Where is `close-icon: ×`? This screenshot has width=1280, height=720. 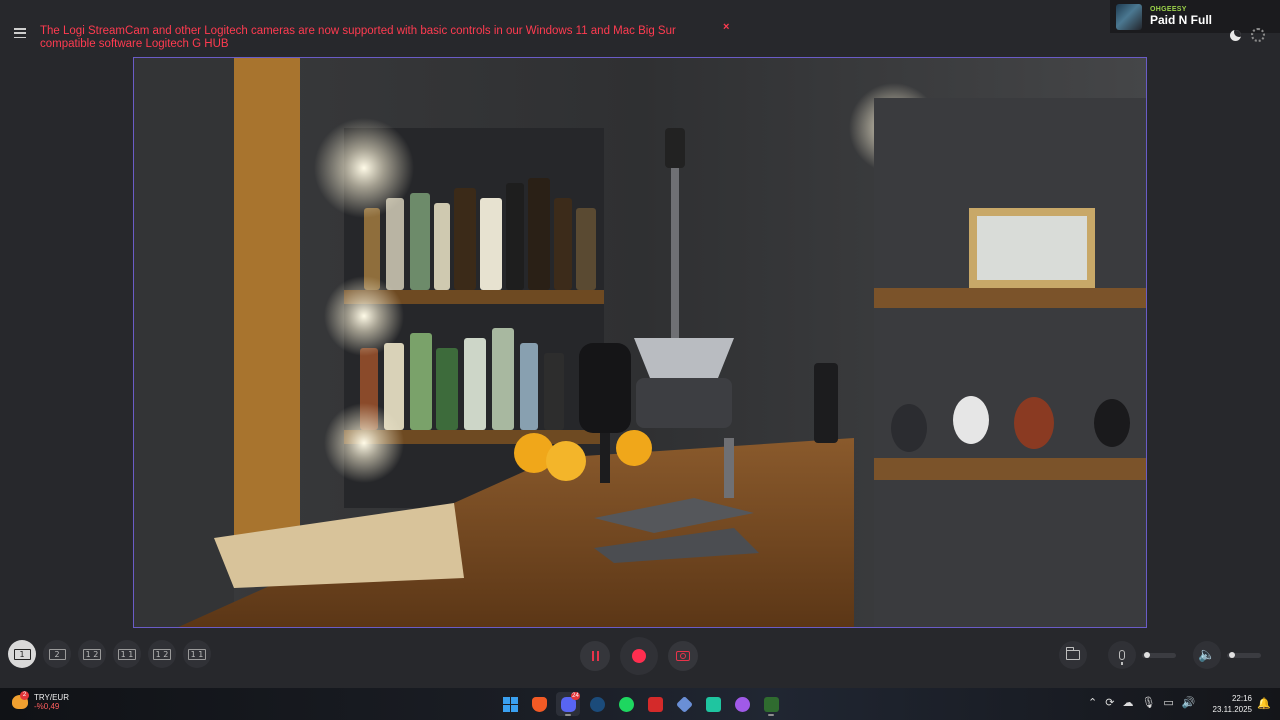 close-icon: × is located at coordinates (726, 27).